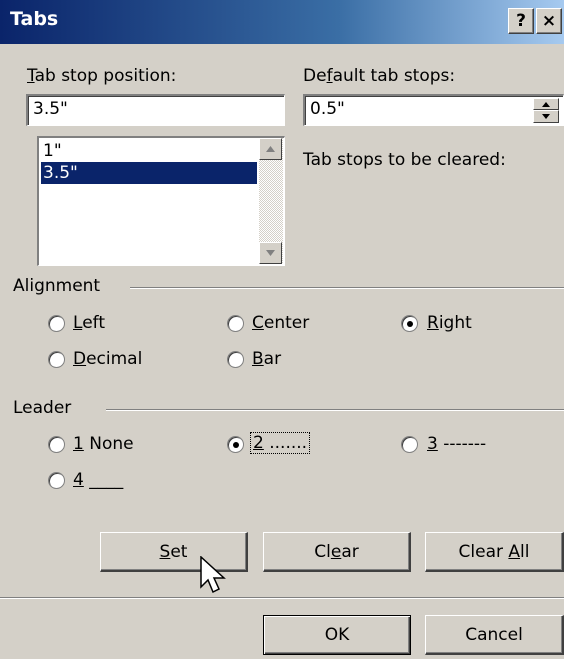  Describe the element at coordinates (433, 110) in the screenshot. I see `default-tab-stops-input: 0.5"` at that location.